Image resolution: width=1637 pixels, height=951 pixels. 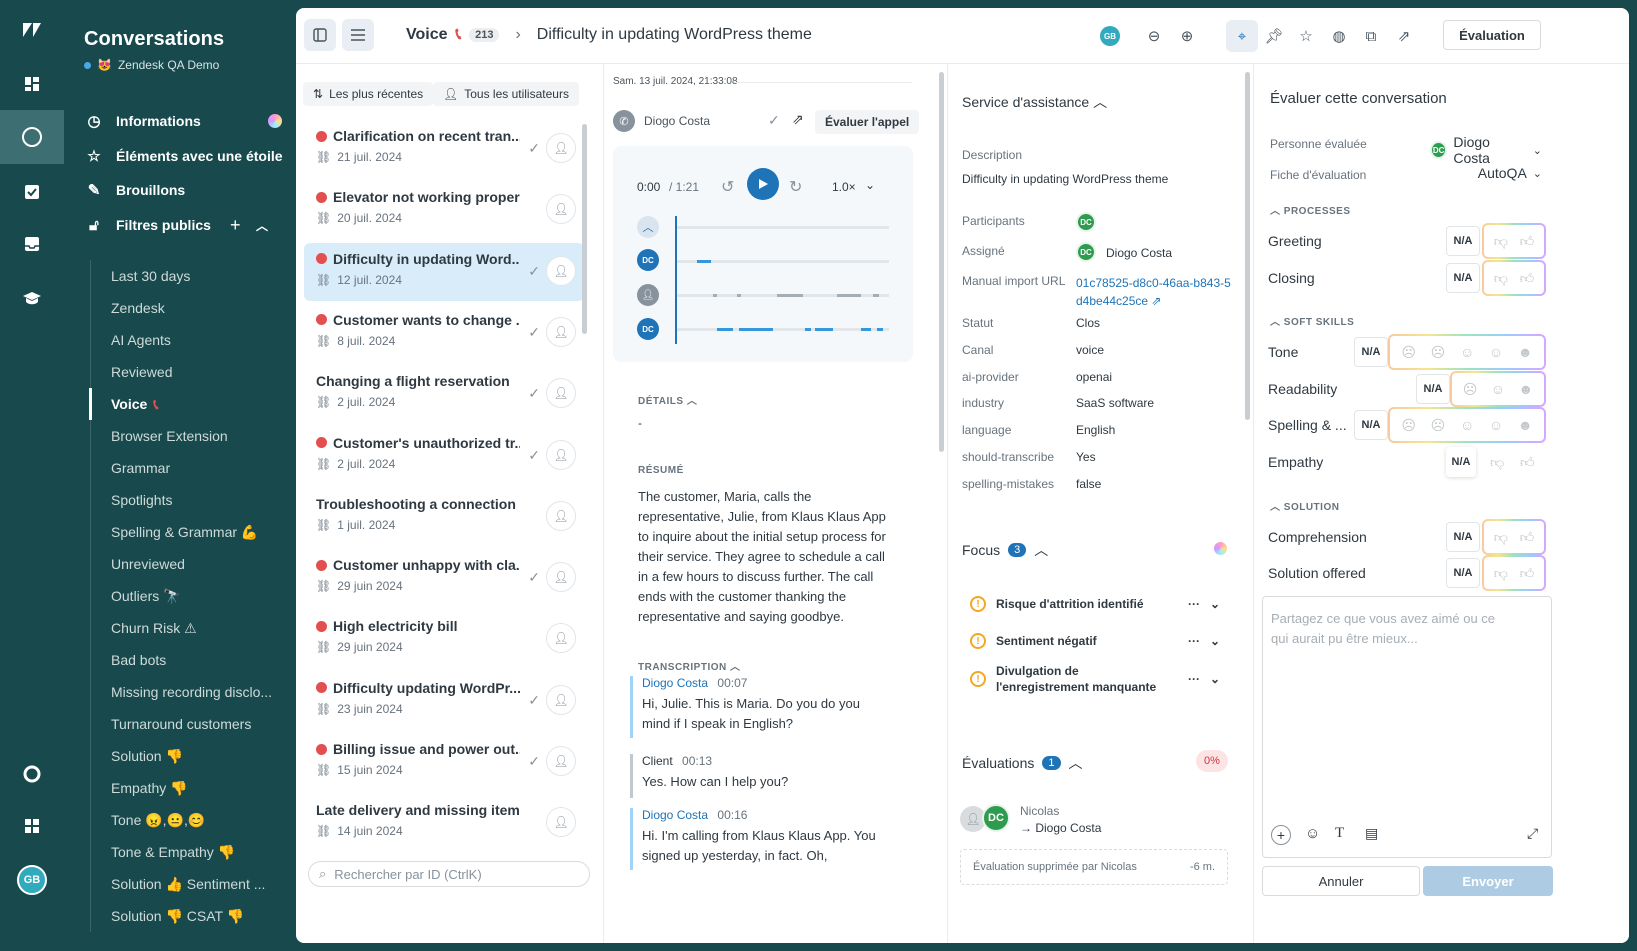 I want to click on submit-button: Envoyer, so click(x=1488, y=881).